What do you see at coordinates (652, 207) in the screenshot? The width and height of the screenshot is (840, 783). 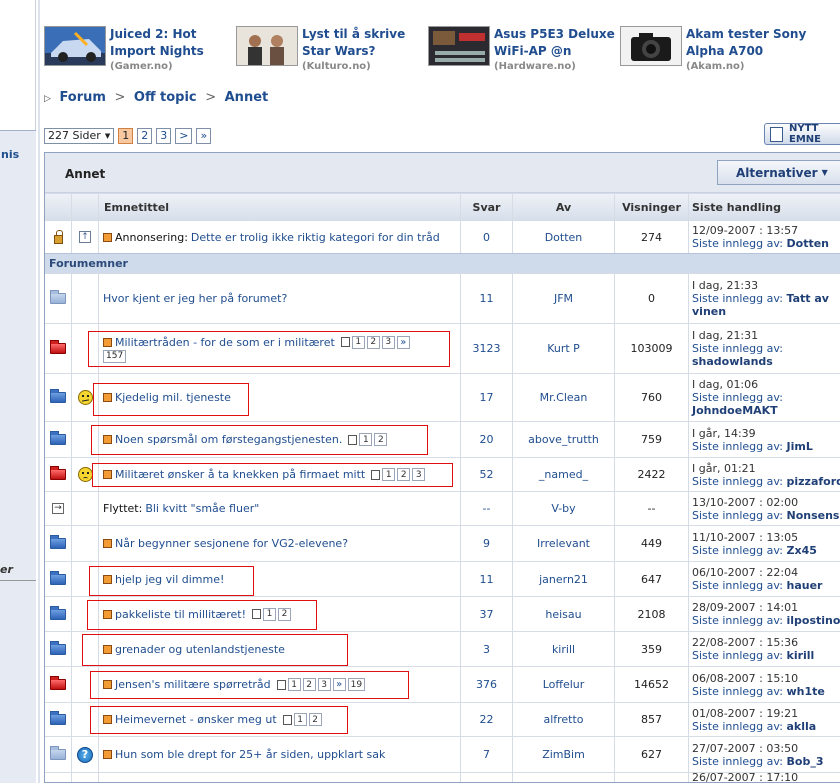 I see `column-header-views: Visninger` at bounding box center [652, 207].